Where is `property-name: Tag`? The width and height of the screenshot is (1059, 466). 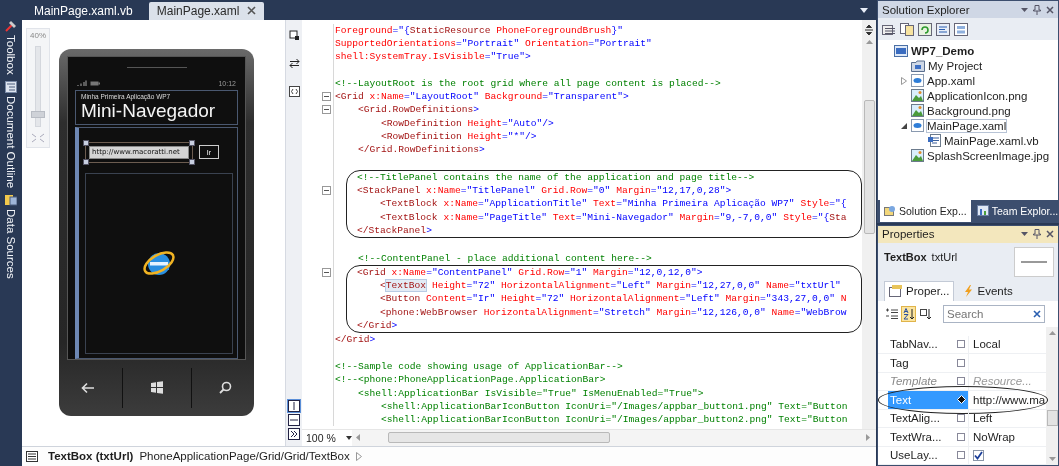
property-name: Tag is located at coordinates (921, 363).